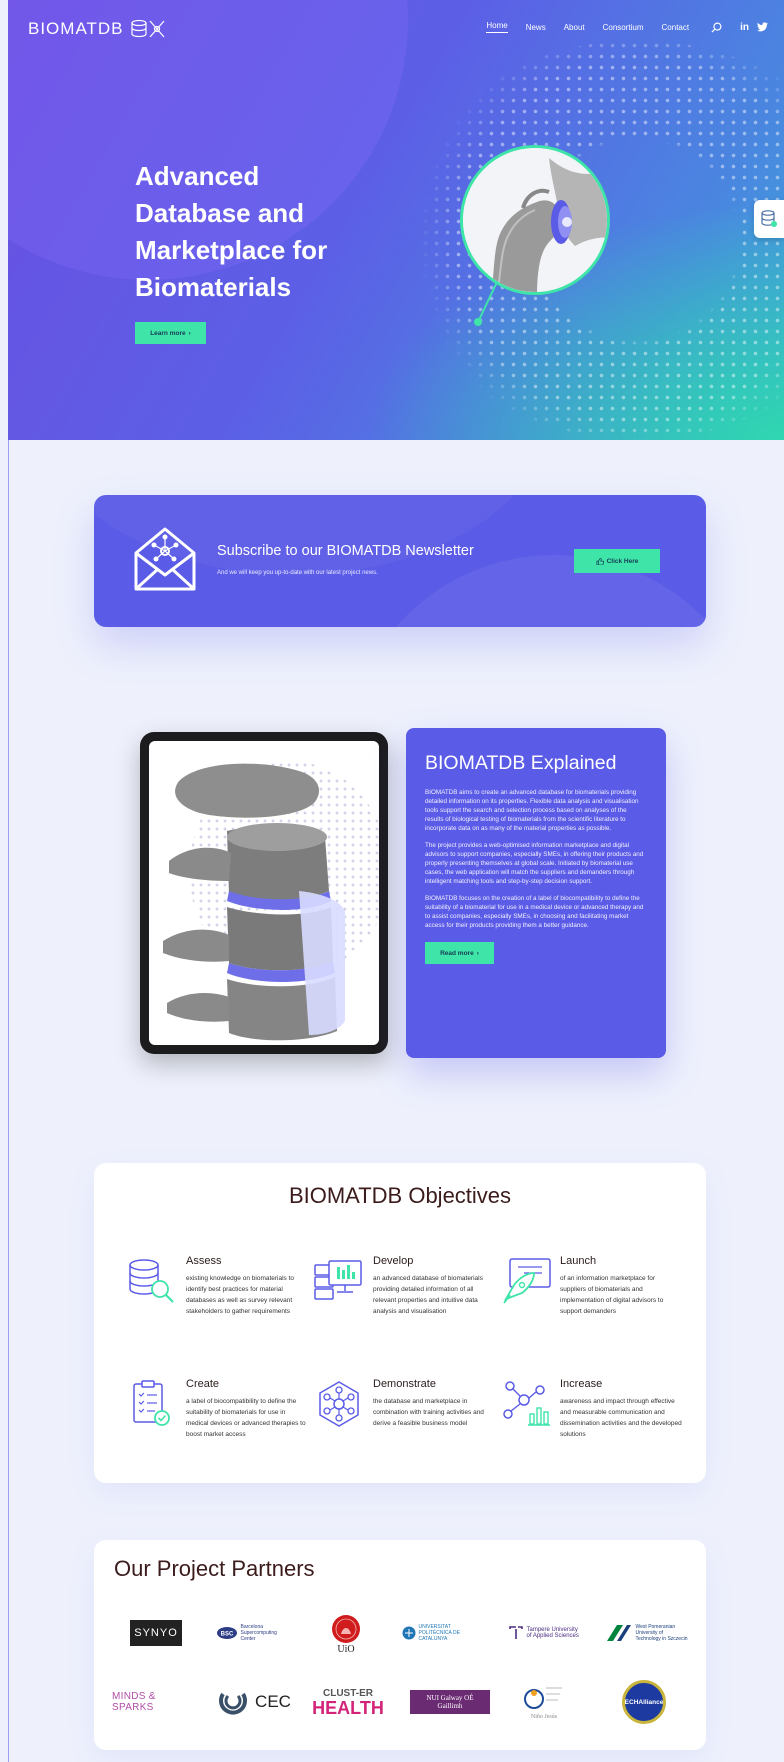 The width and height of the screenshot is (784, 1762). I want to click on partner-logo-text: NUI Galway OÉ Gaillimh, so click(450, 1702).